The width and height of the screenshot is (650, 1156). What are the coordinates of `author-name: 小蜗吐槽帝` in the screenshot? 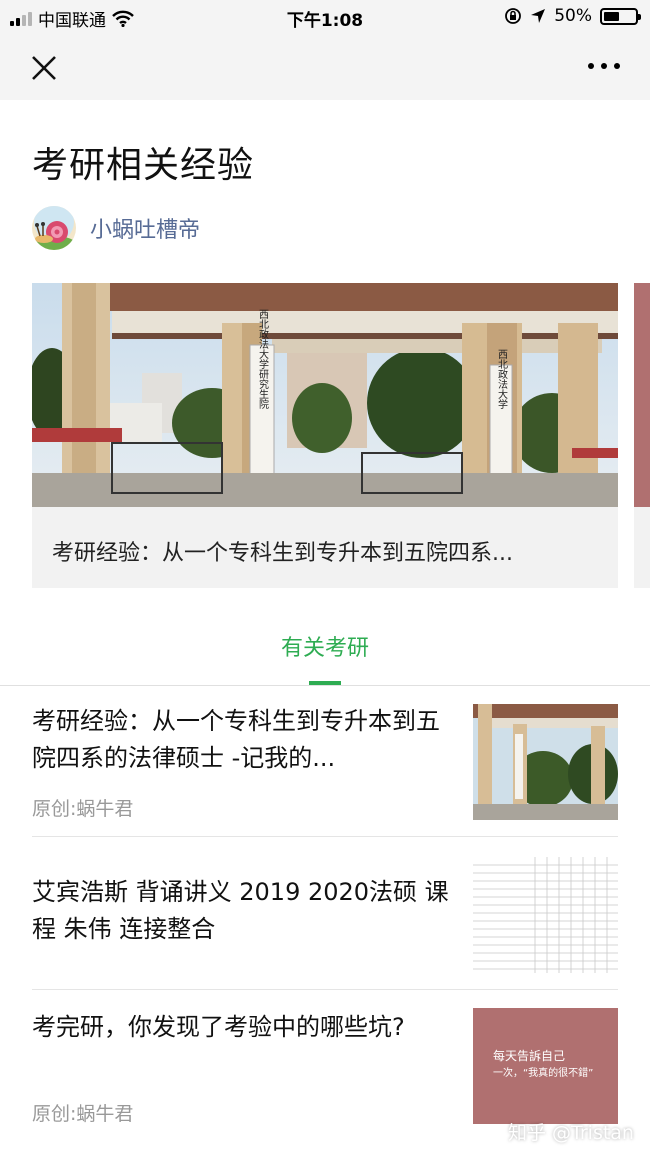 It's located at (145, 228).